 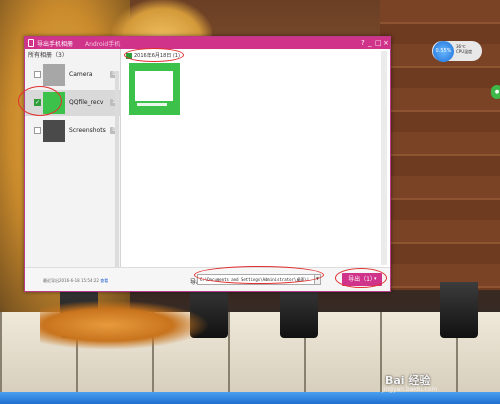 I want to click on wallpaper-chick-feet, so click(x=125, y=325).